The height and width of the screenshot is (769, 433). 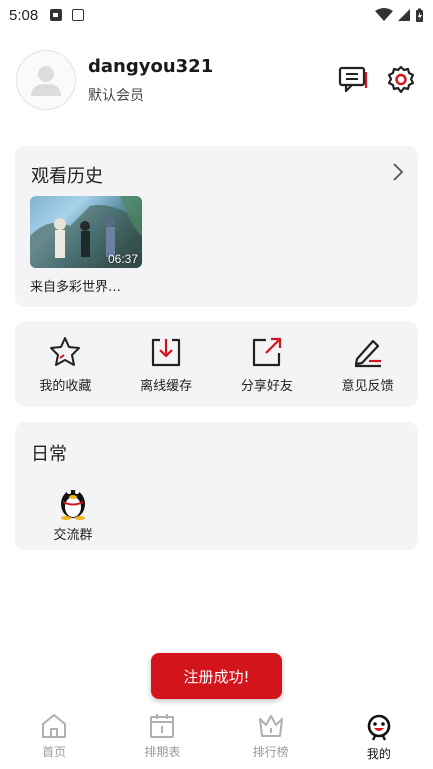 I want to click on watch-history-title: 观看历史, so click(x=67, y=176).